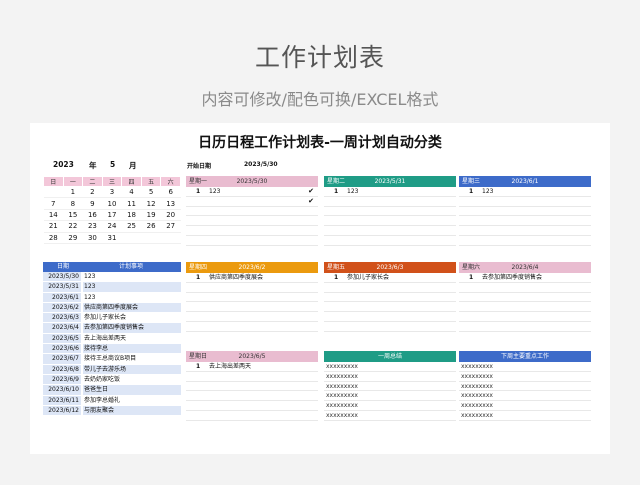 Image resolution: width=640 pixels, height=485 pixels. Describe the element at coordinates (131, 226) in the screenshot. I see `calendar-day: 25` at that location.